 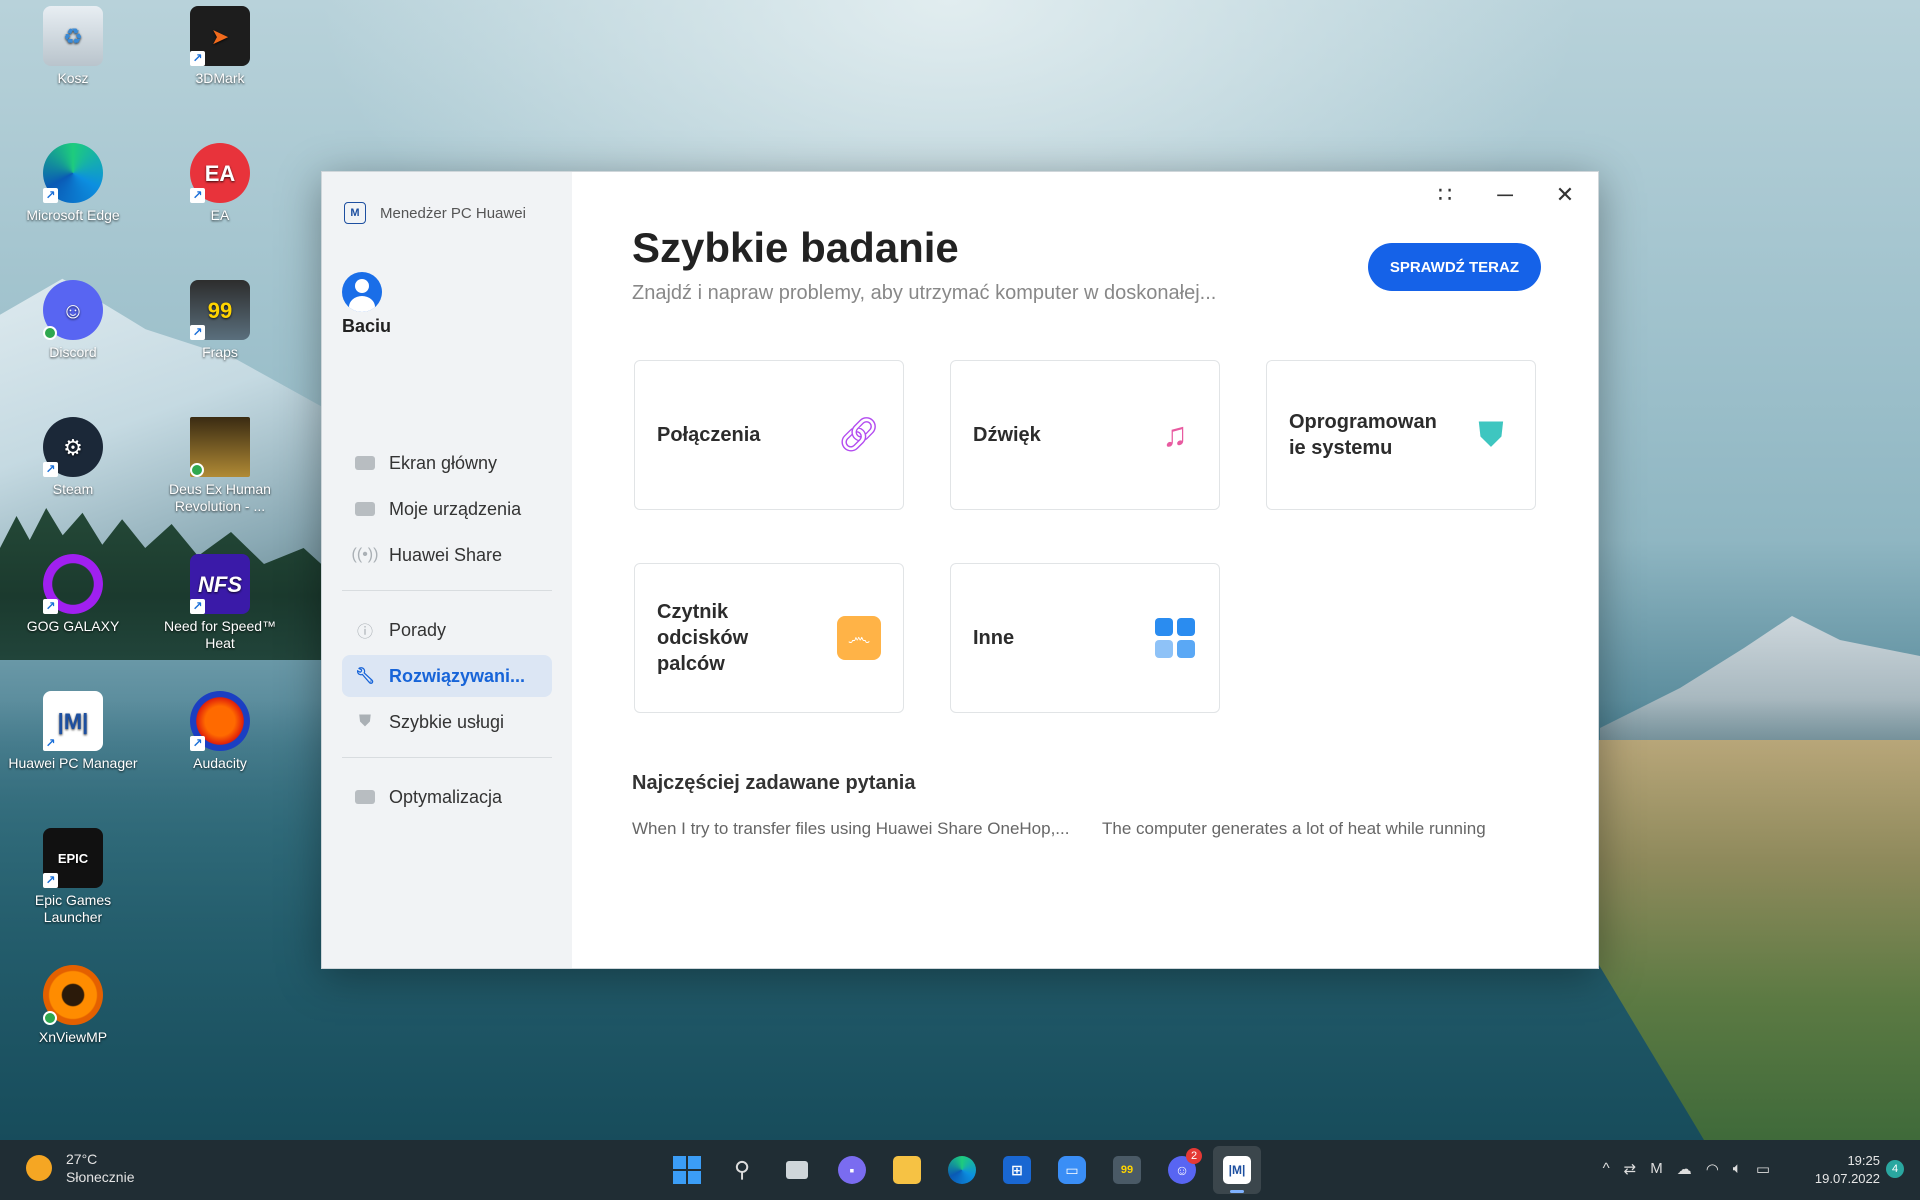 I want to click on wifi-icon: ◠, so click(x=1712, y=1169).